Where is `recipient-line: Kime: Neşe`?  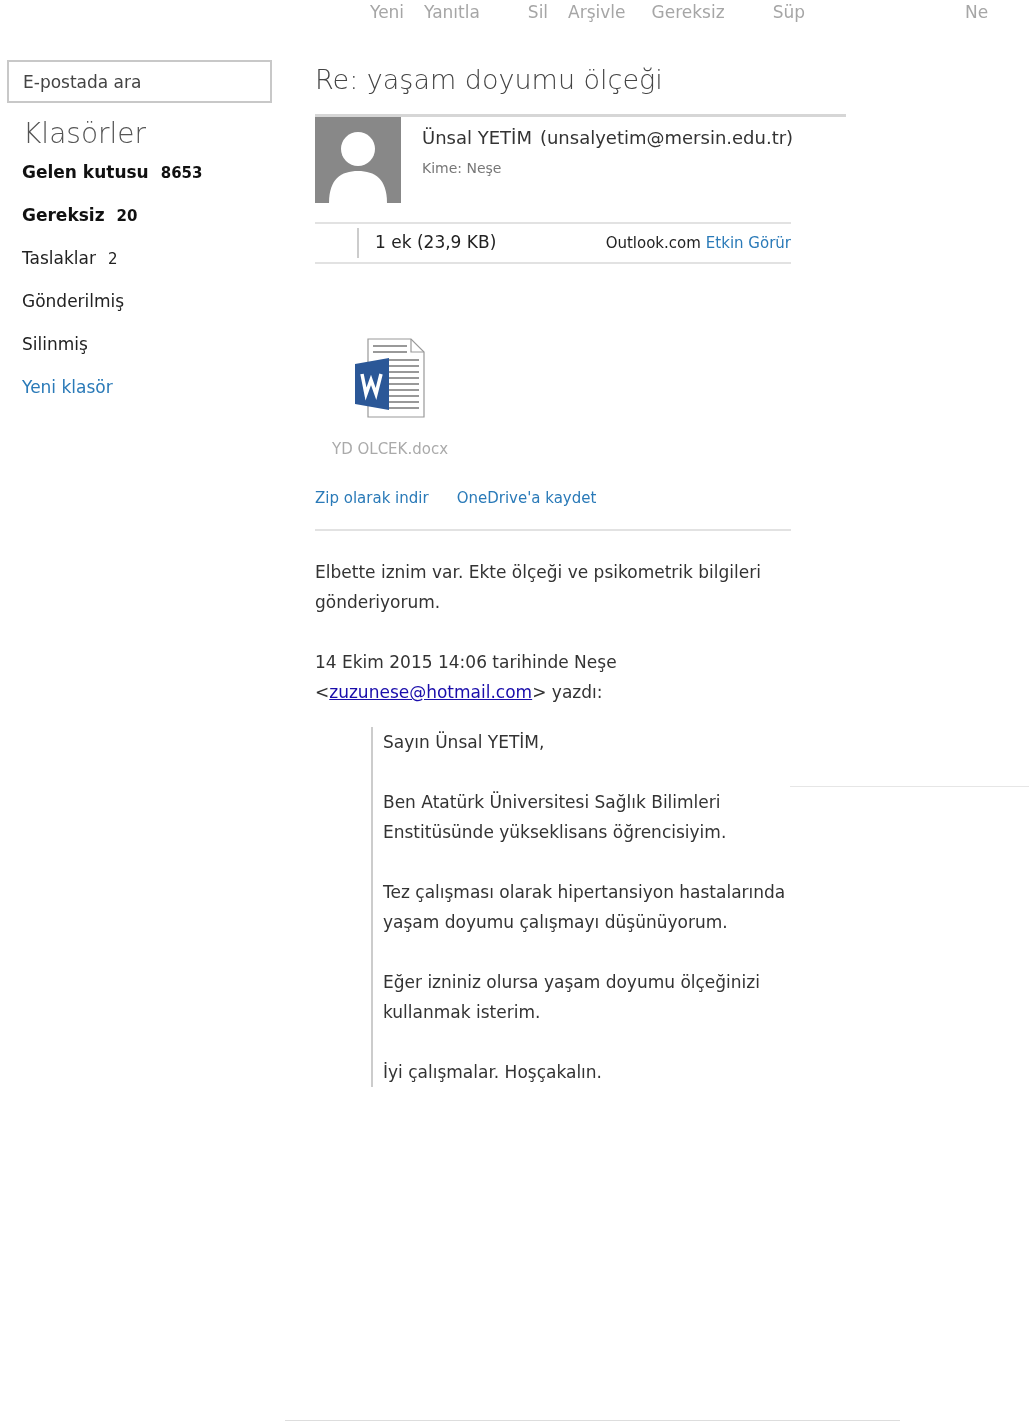 recipient-line: Kime: Neşe is located at coordinates (462, 168).